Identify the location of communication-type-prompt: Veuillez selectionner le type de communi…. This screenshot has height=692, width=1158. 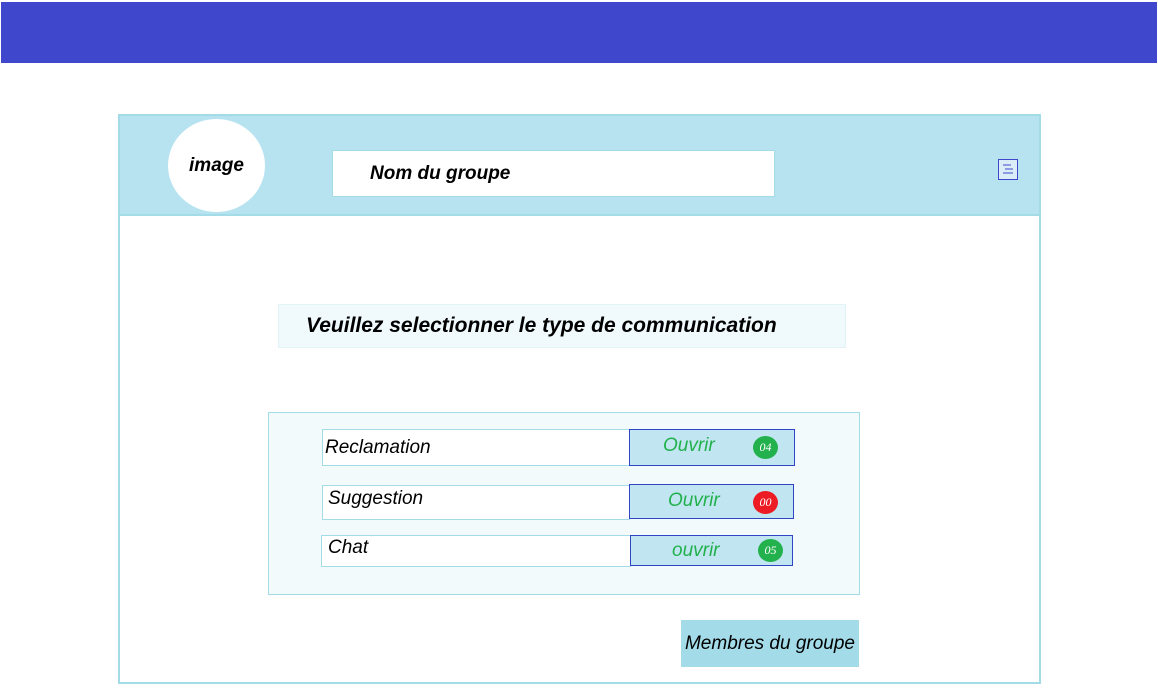
(562, 326).